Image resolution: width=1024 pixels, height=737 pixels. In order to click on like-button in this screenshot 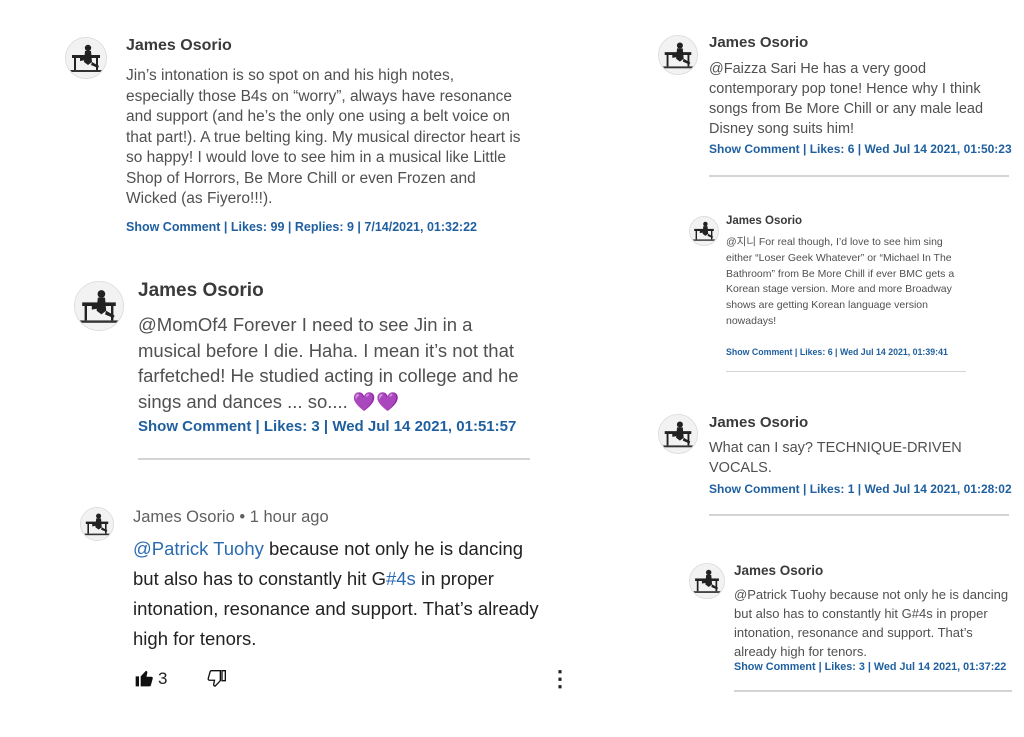, I will do `click(144, 678)`.